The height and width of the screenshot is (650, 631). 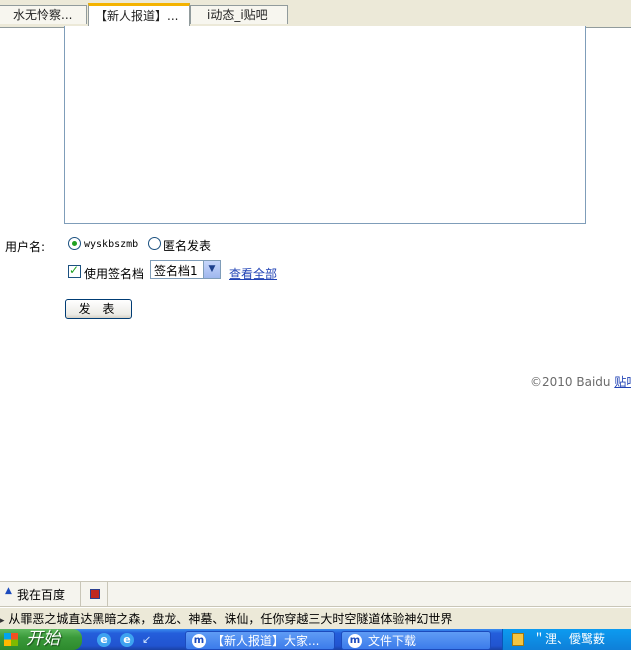 I want to click on signature-select: 签名档1 ▼, so click(x=185, y=269).